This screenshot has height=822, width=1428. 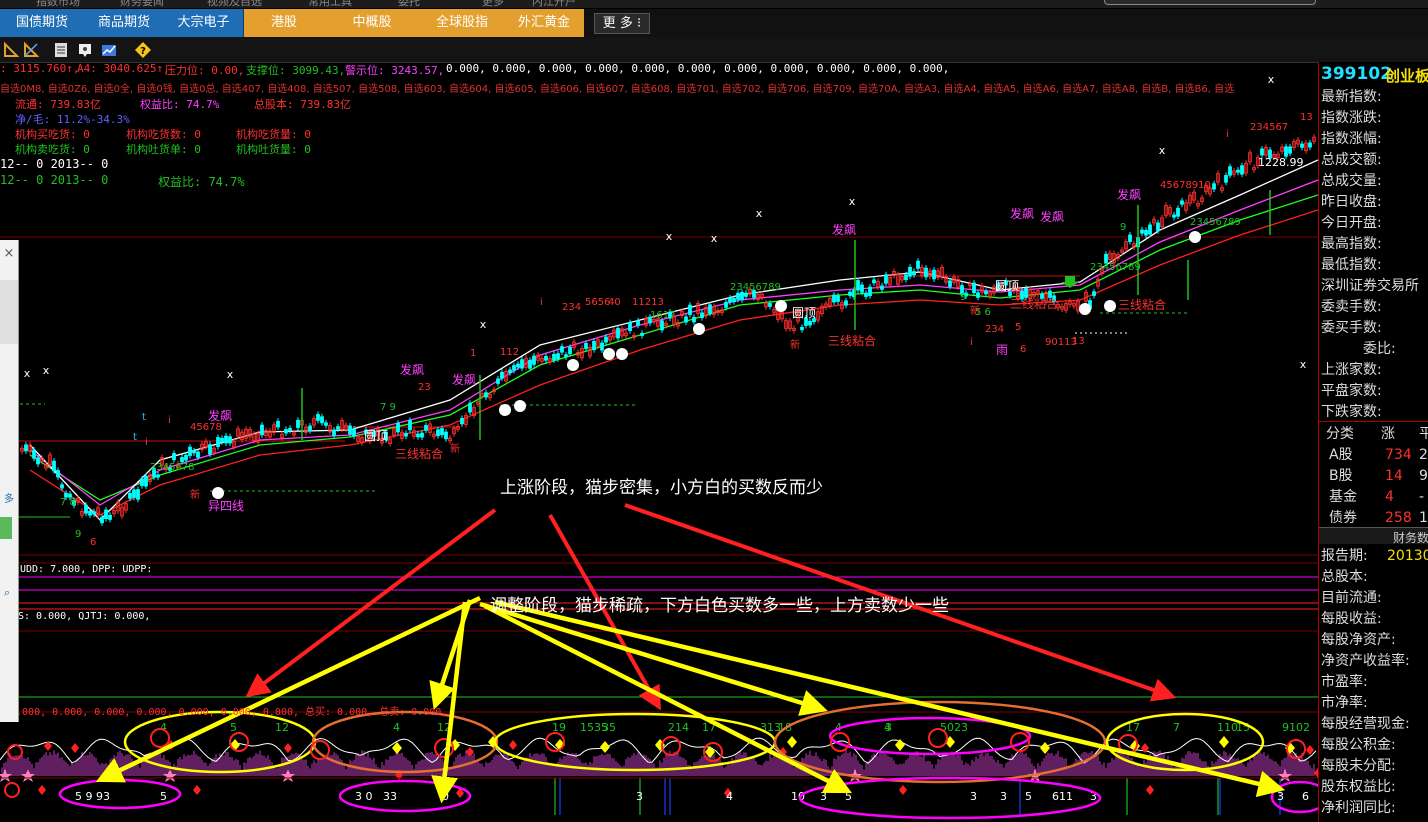 What do you see at coordinates (143, 50) in the screenshot?
I see `help-icon: ?` at bounding box center [143, 50].